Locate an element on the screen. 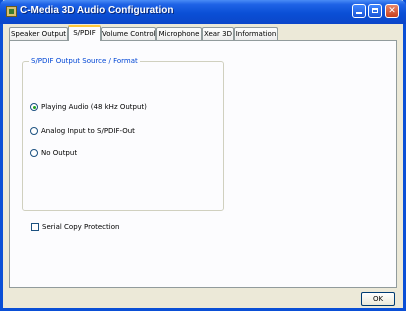 The image size is (406, 311). tab-volume-control: Volume Control is located at coordinates (128, 33).